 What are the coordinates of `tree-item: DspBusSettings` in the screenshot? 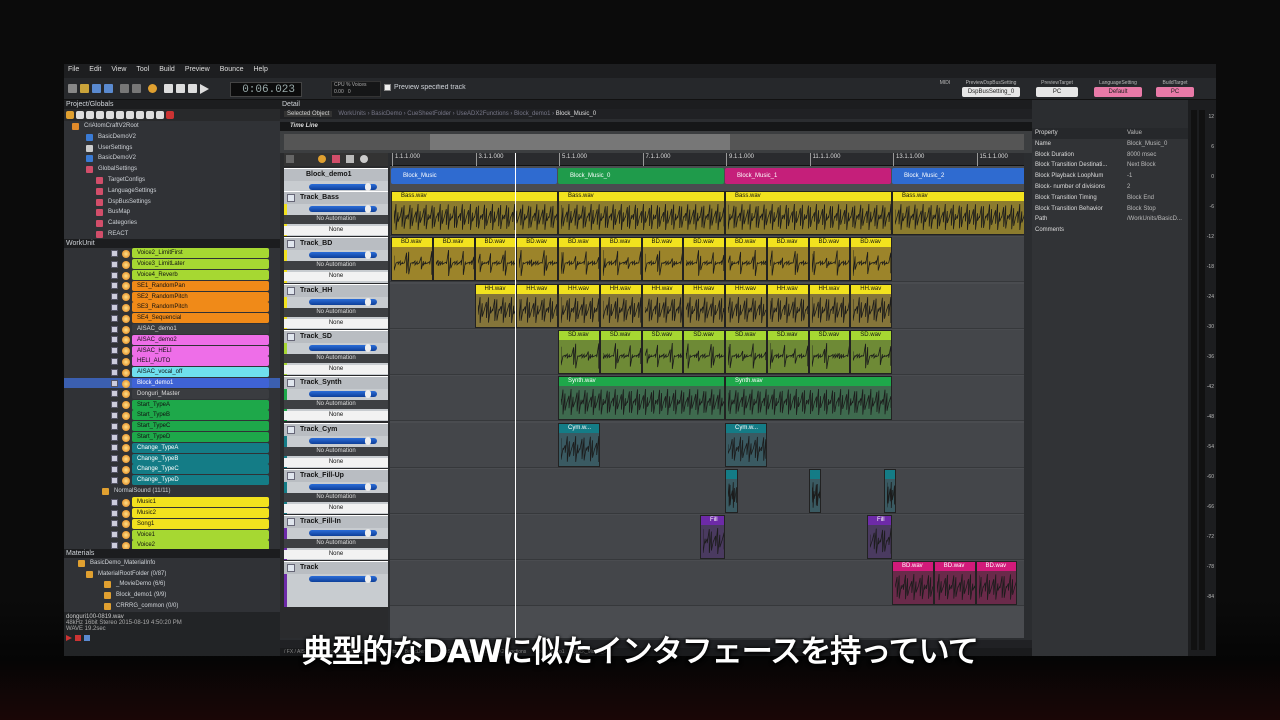 It's located at (172, 202).